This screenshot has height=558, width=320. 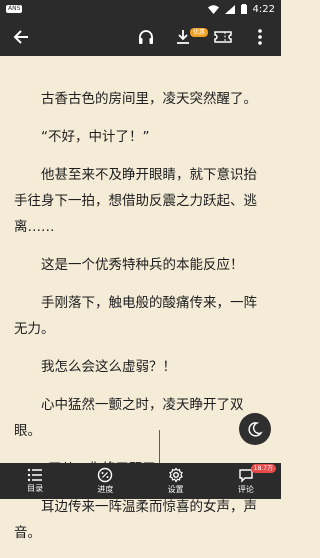 What do you see at coordinates (35, 488) in the screenshot?
I see `nav-label: 目录` at bounding box center [35, 488].